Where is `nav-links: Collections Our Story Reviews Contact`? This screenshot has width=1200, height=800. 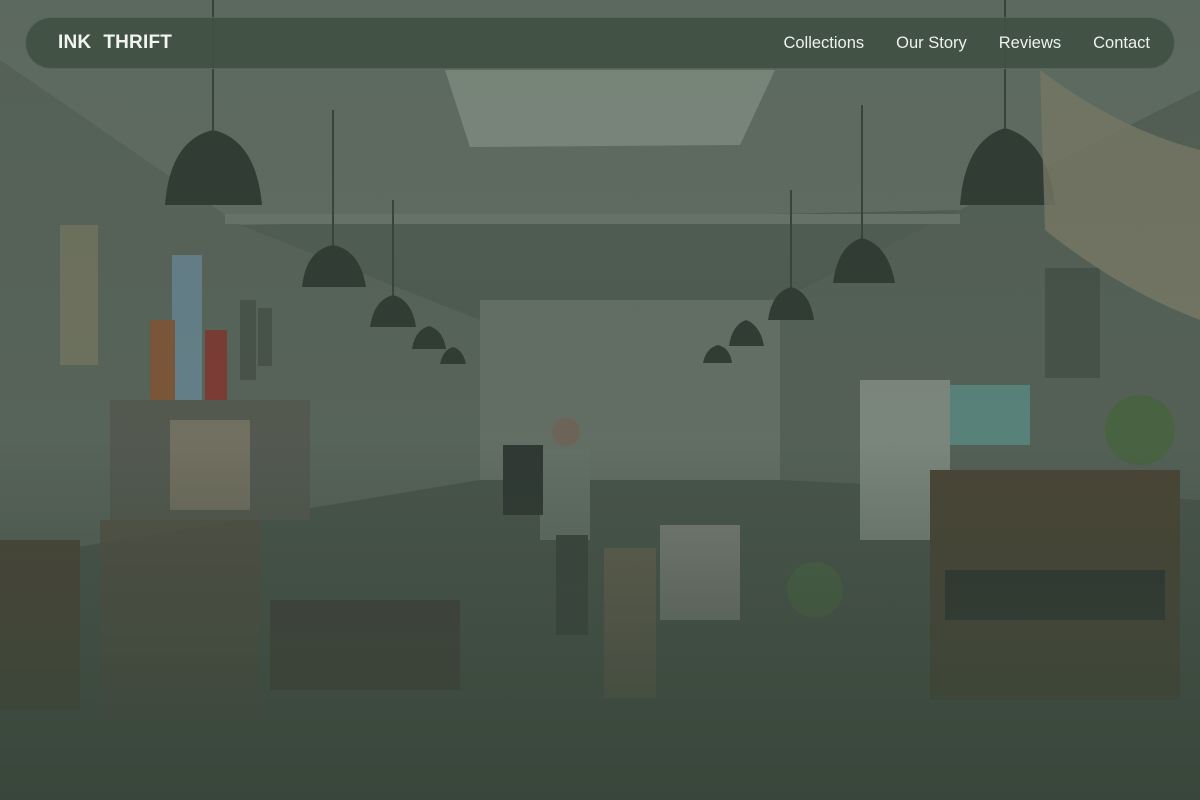 nav-links: Collections Our Story Reviews Contact is located at coordinates (966, 43).